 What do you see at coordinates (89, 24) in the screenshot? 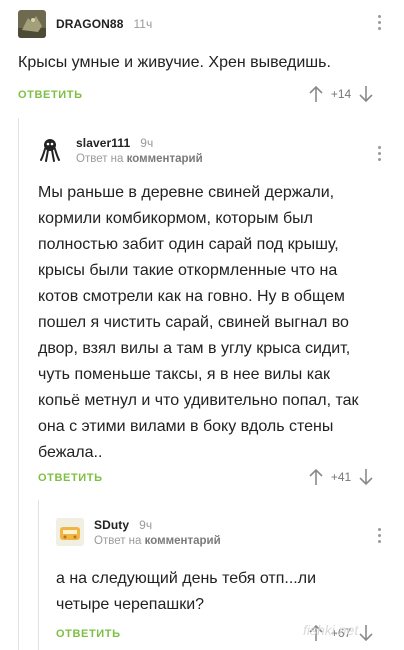
I see `username: DRAGON88` at bounding box center [89, 24].